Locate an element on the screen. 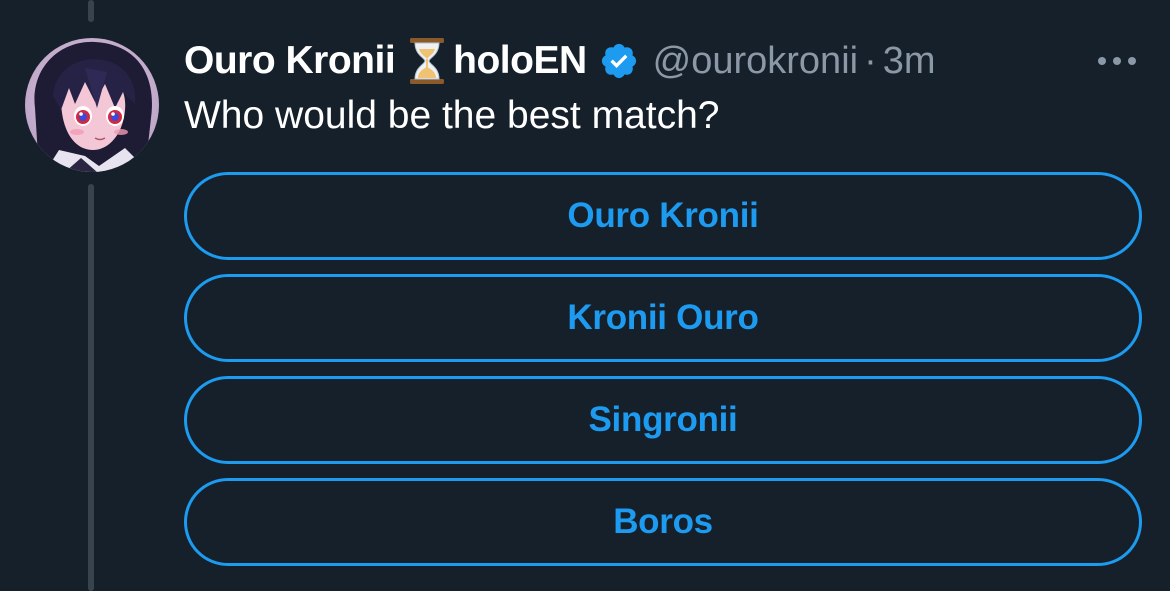  poll-option-3: Singronii is located at coordinates (663, 420).